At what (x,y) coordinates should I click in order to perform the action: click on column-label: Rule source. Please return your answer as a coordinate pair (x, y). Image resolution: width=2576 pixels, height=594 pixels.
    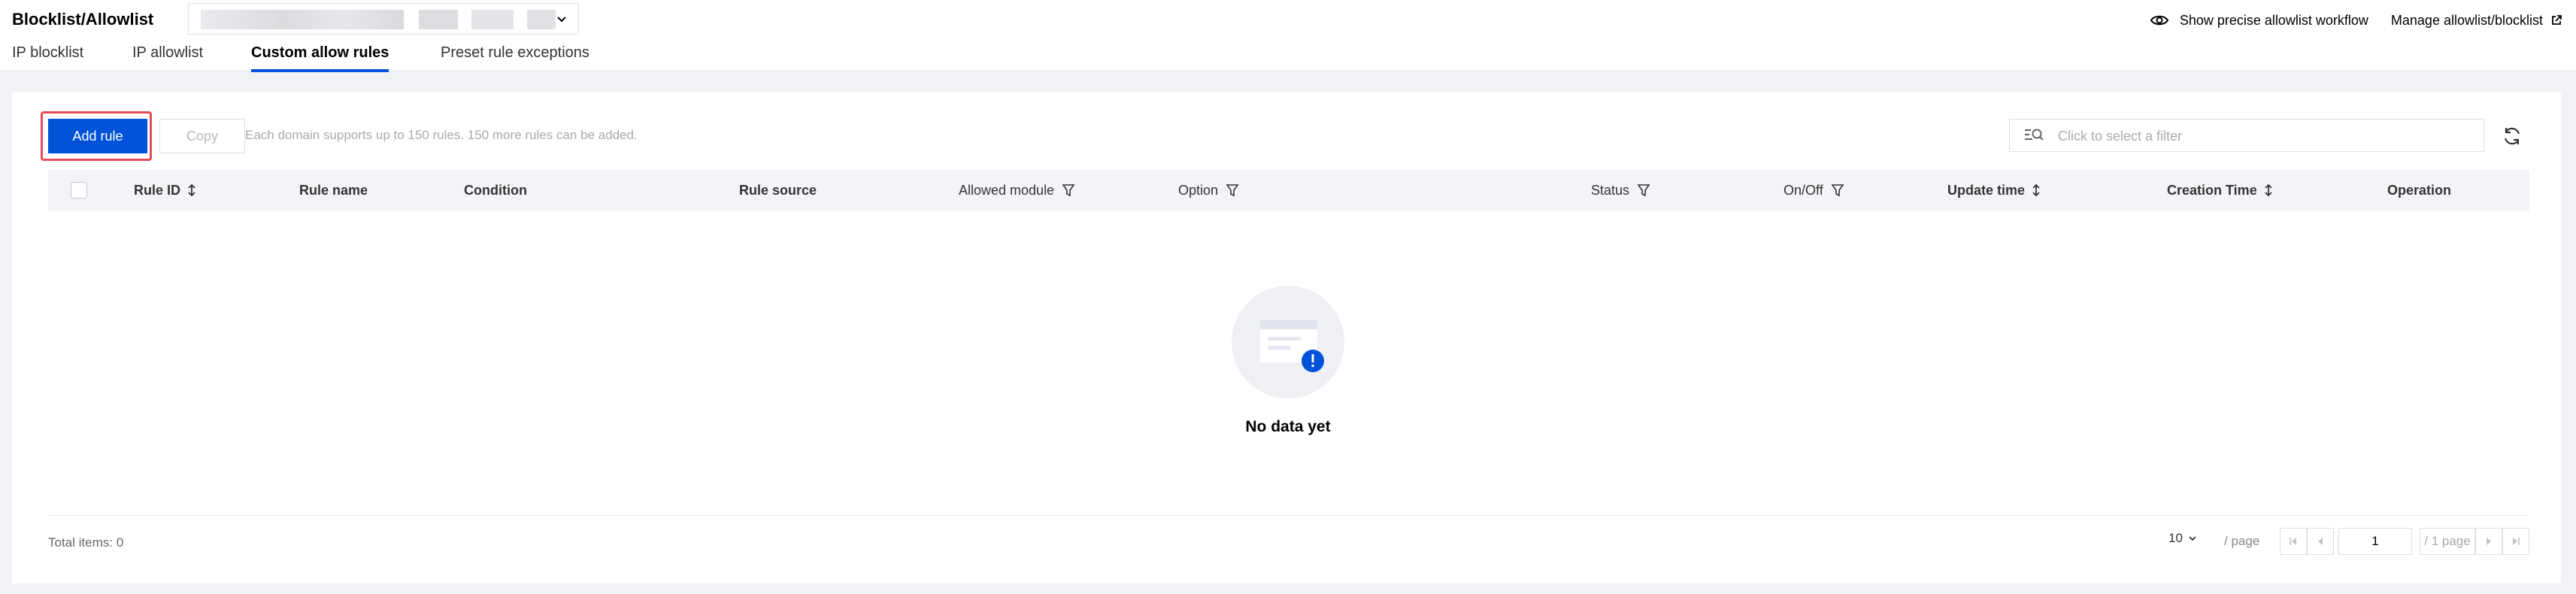
    Looking at the image, I should click on (778, 190).